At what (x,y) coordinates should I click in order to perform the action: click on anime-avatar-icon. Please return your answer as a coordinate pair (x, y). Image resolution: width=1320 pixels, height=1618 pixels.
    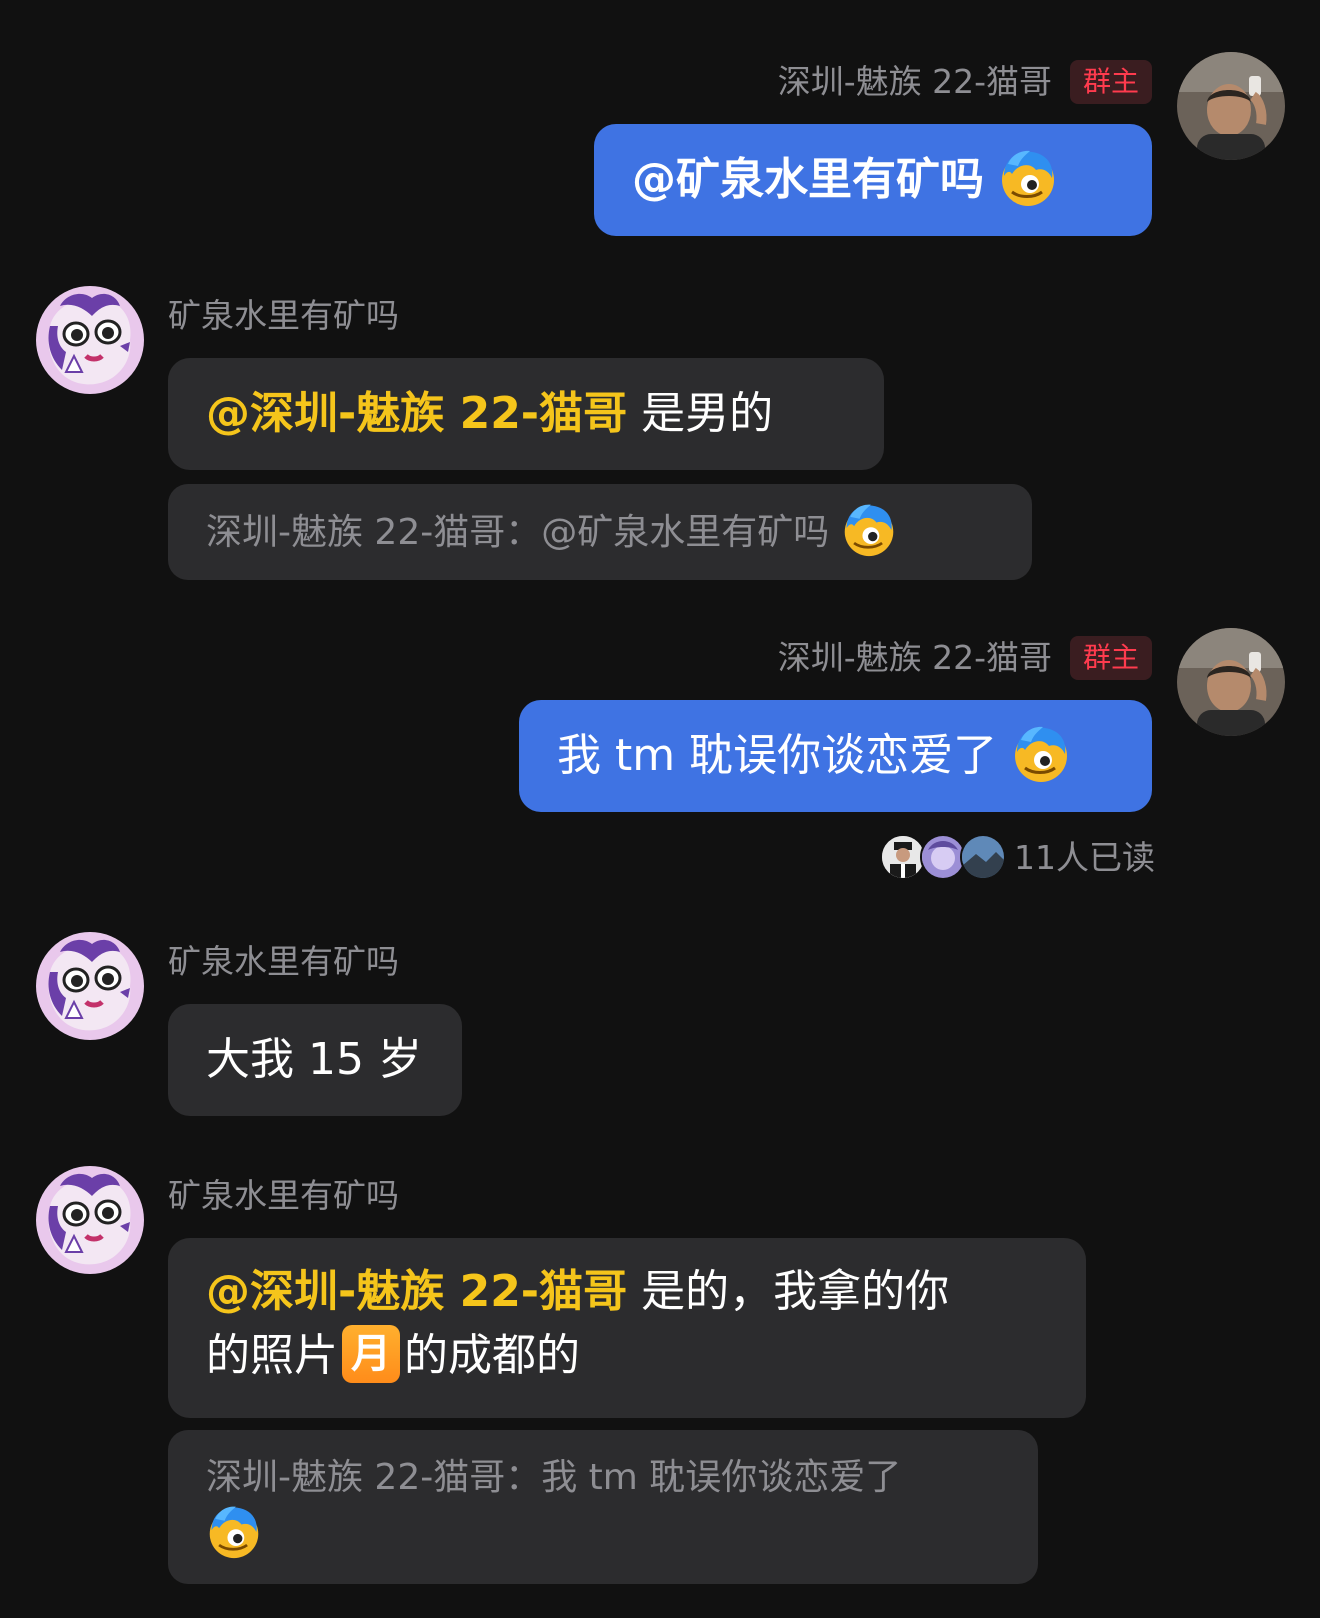
    Looking at the image, I should click on (943, 857).